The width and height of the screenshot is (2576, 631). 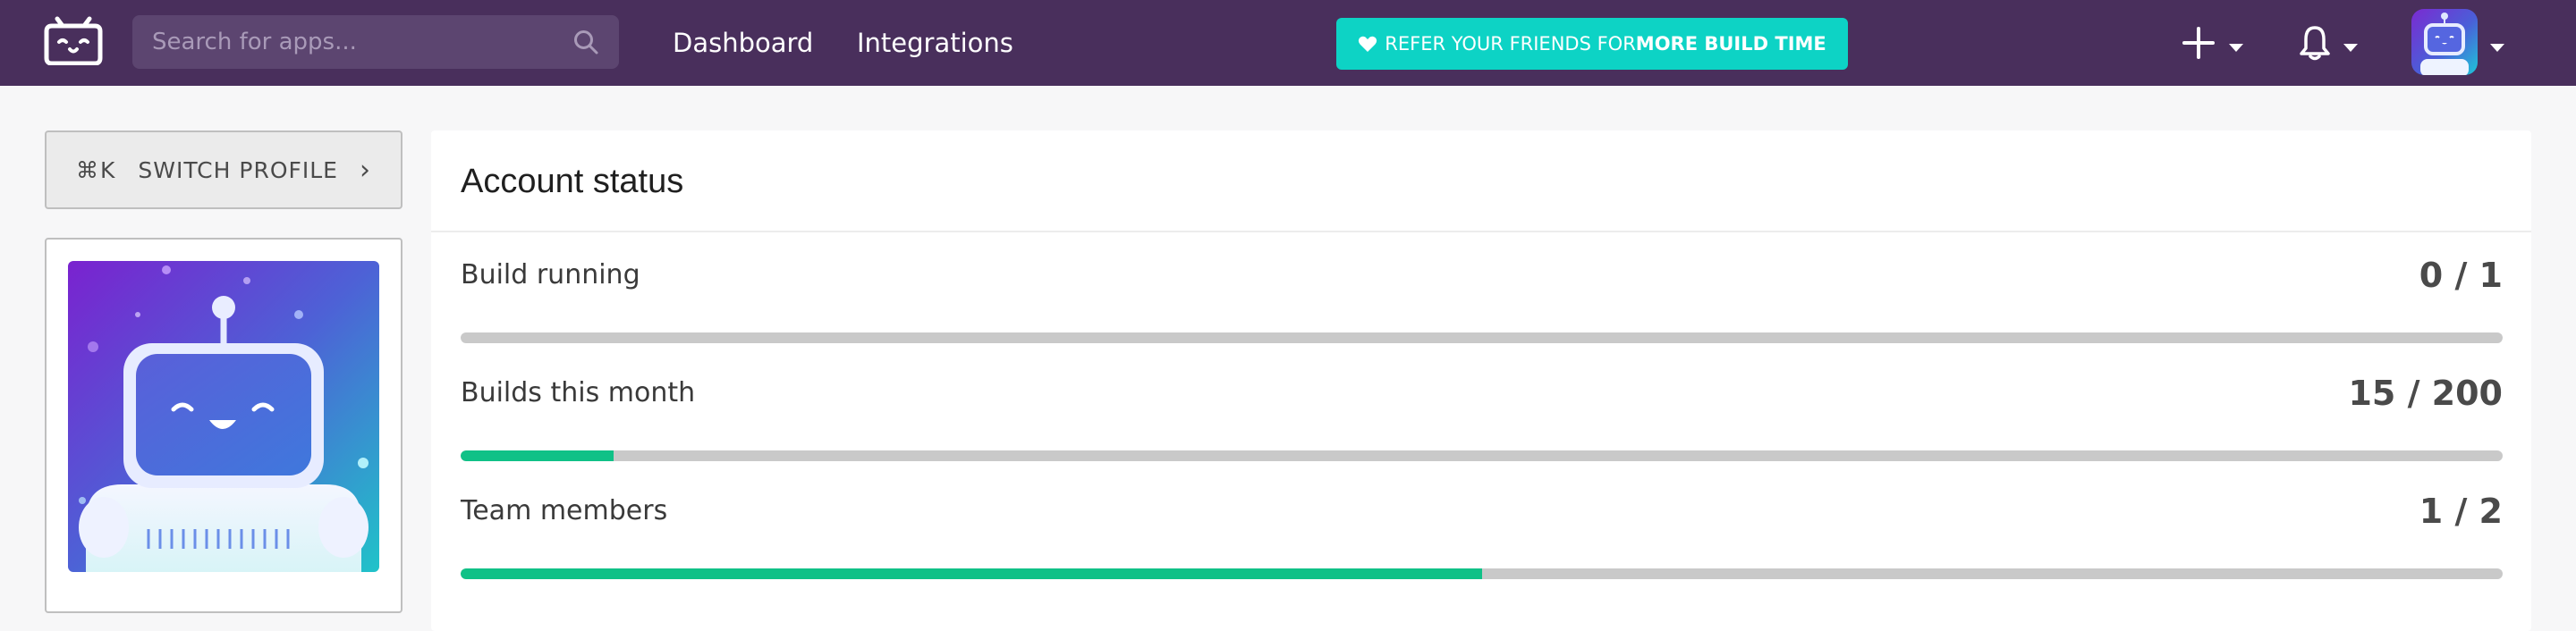 I want to click on switch-profile-label: SWITCH PROFILE, so click(x=238, y=169).